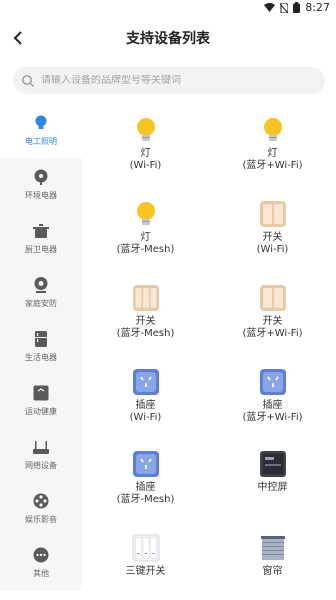 Image resolution: width=336 pixels, height=600 pixels. I want to click on sidebar-item-health: 运动健康, so click(41, 401).